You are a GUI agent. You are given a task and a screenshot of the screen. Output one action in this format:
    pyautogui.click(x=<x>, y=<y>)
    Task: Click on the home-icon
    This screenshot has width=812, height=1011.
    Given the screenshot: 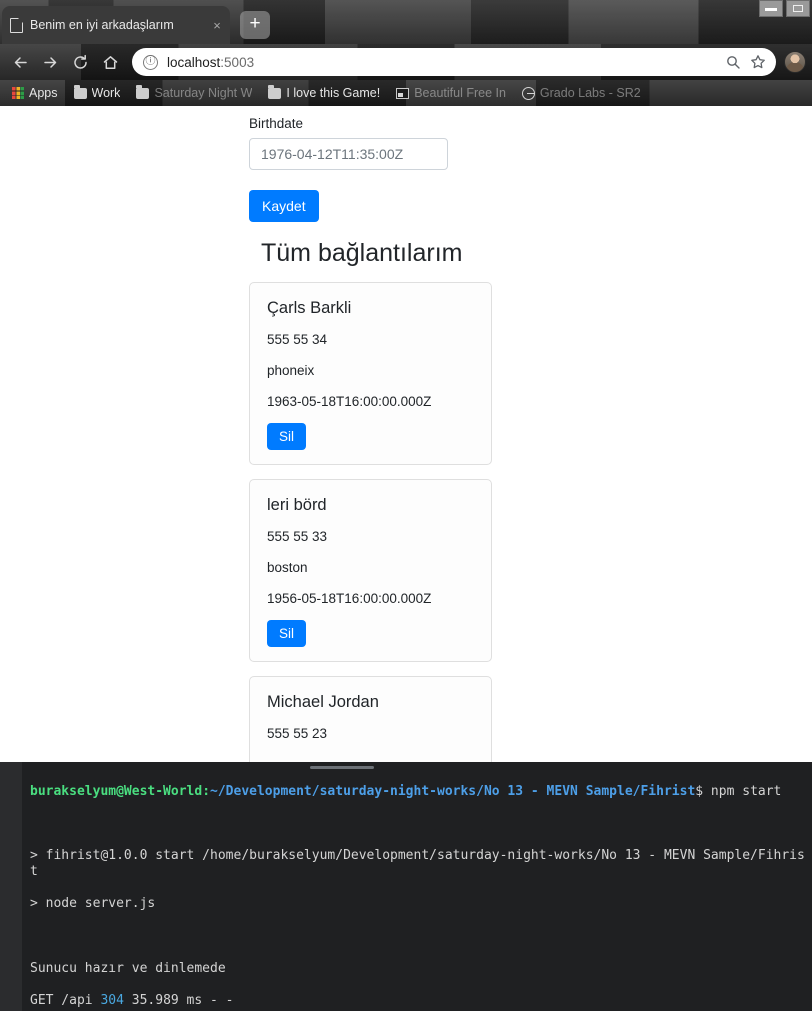 What is the action you would take?
    pyautogui.click(x=110, y=62)
    